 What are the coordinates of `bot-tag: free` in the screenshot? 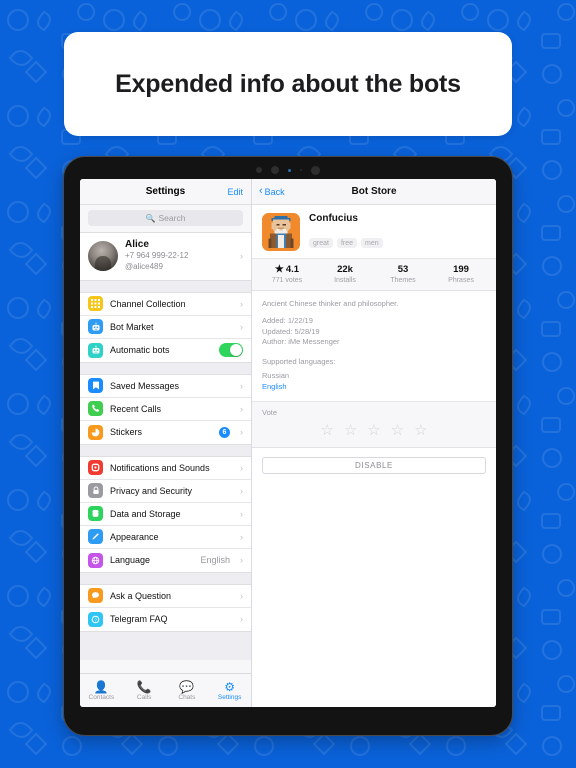 It's located at (347, 243).